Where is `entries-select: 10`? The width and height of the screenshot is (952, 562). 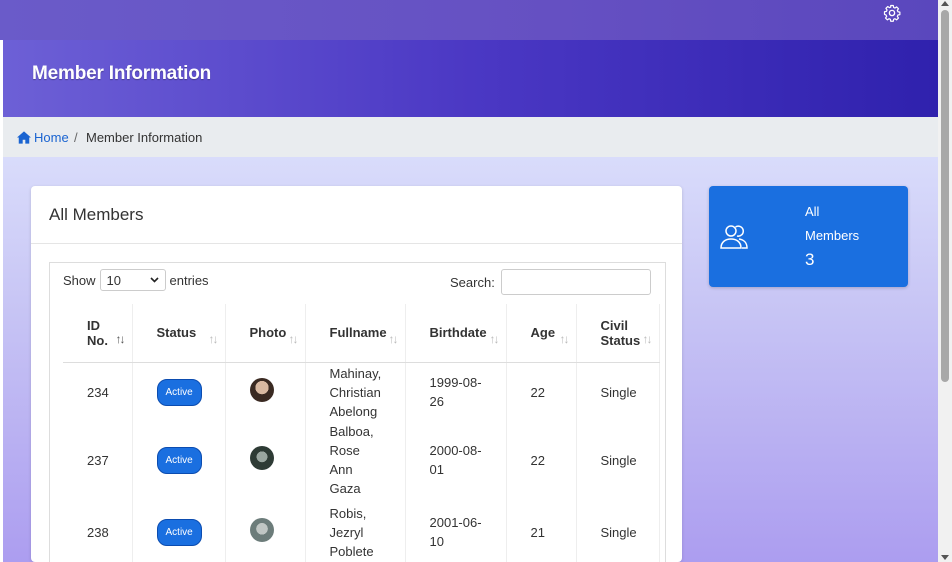 entries-select: 10 is located at coordinates (132, 280).